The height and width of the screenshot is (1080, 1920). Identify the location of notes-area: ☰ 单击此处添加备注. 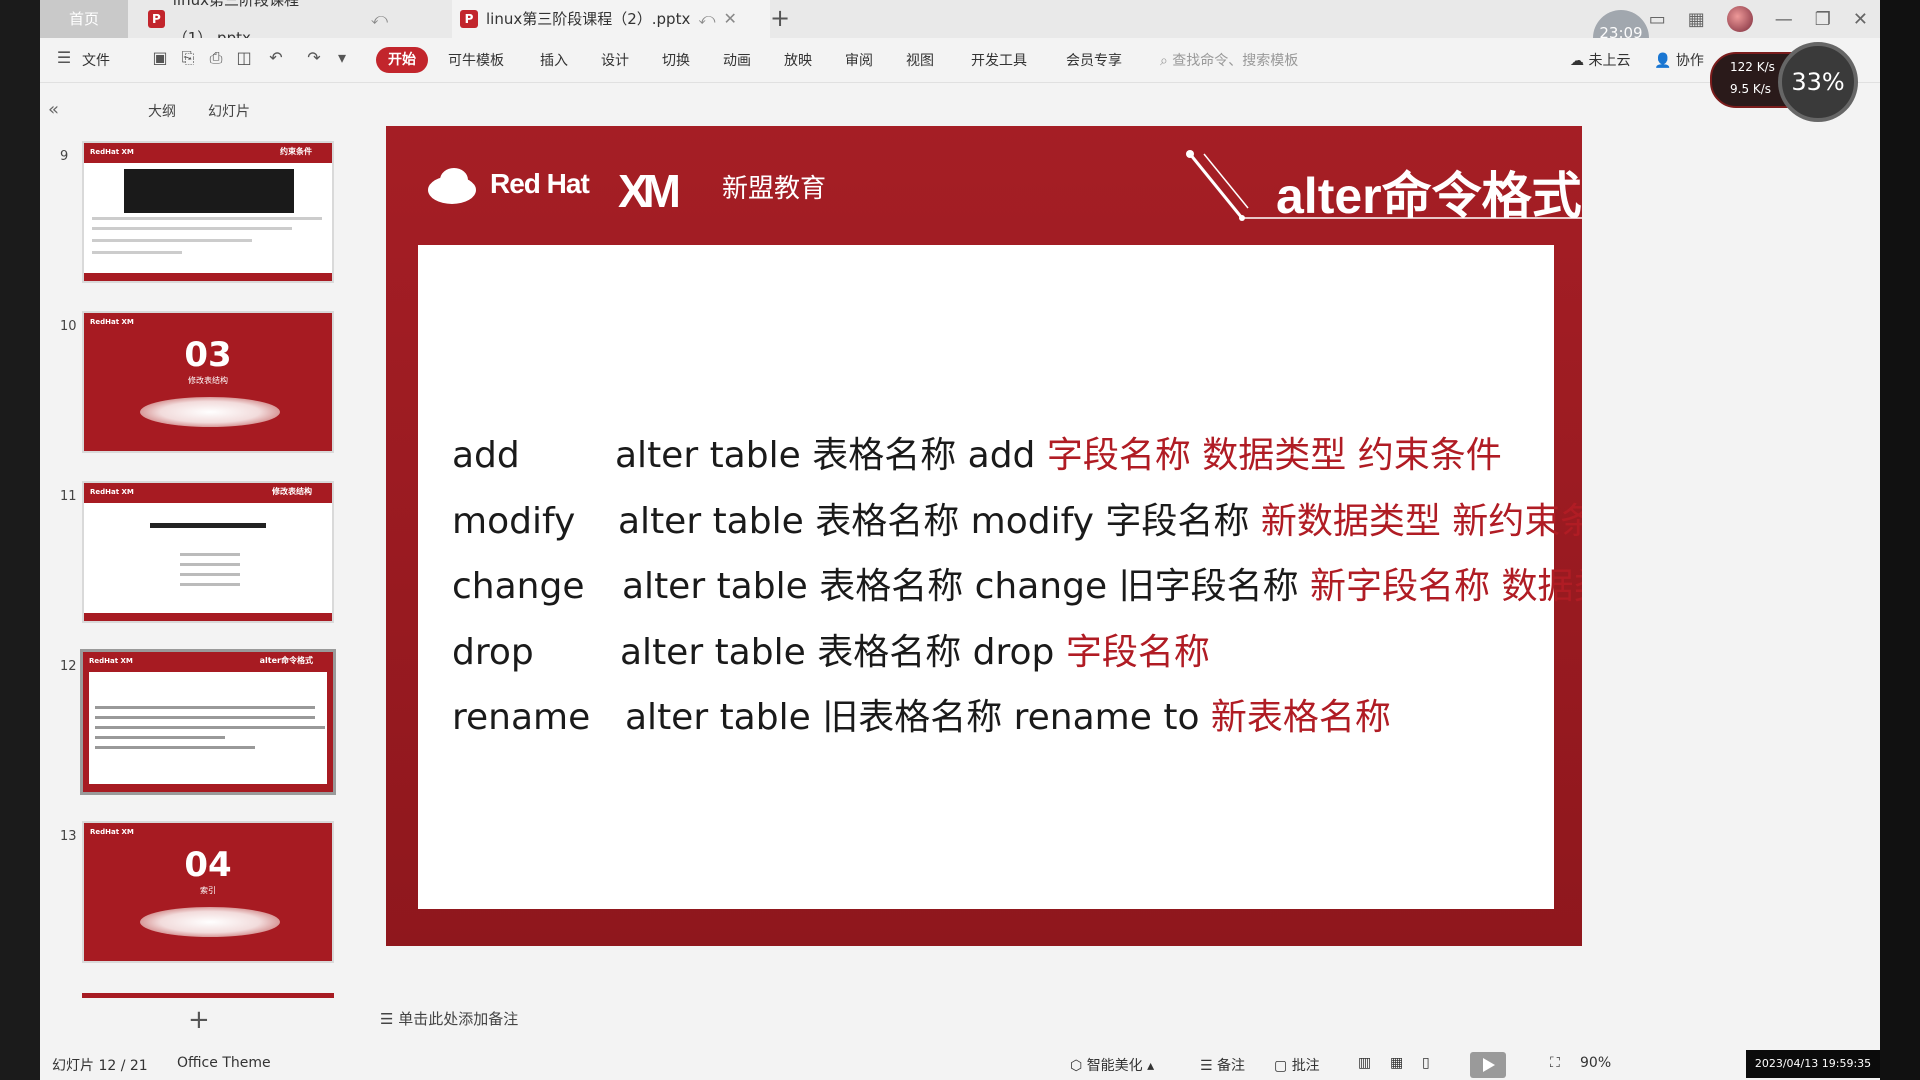
(449, 1018).